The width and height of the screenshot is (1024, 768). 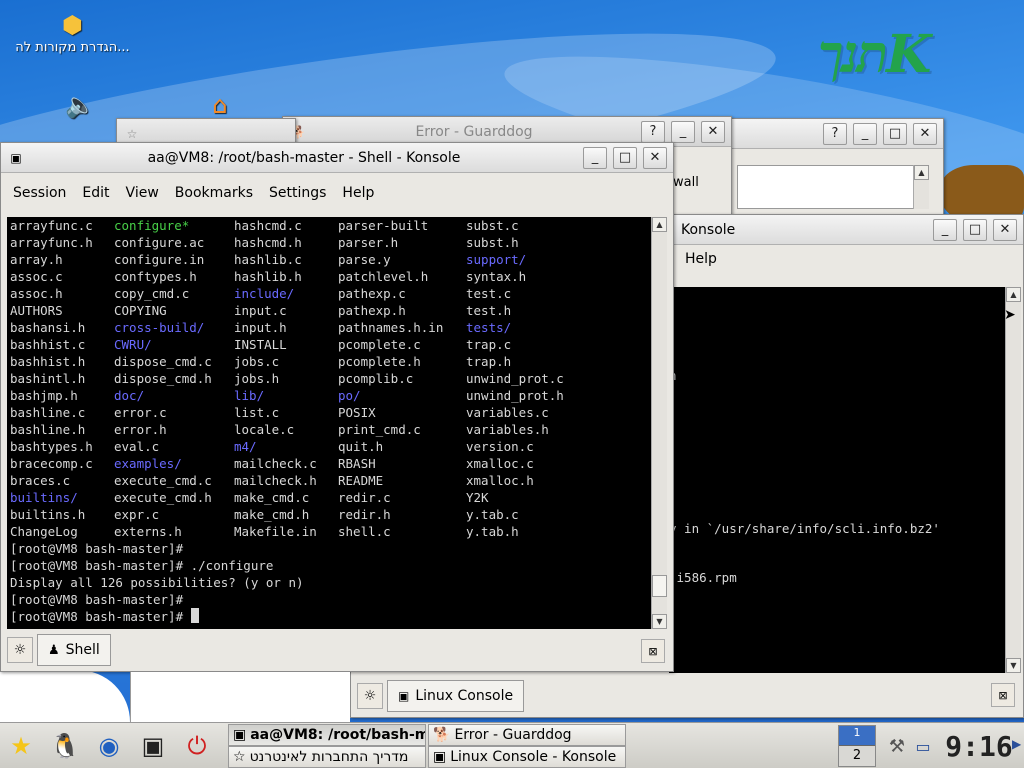 I want to click on file-entry: subst.h, so click(x=492, y=242).